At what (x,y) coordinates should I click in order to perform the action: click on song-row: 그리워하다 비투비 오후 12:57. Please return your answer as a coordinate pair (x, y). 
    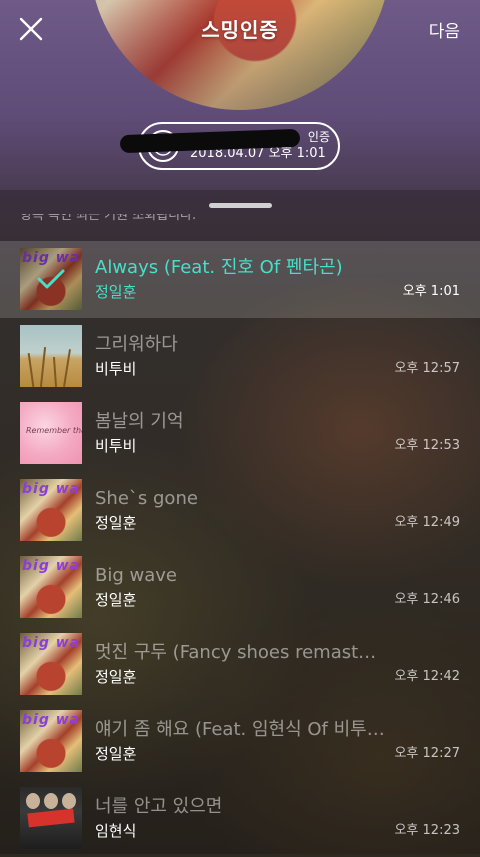
    Looking at the image, I should click on (240, 356).